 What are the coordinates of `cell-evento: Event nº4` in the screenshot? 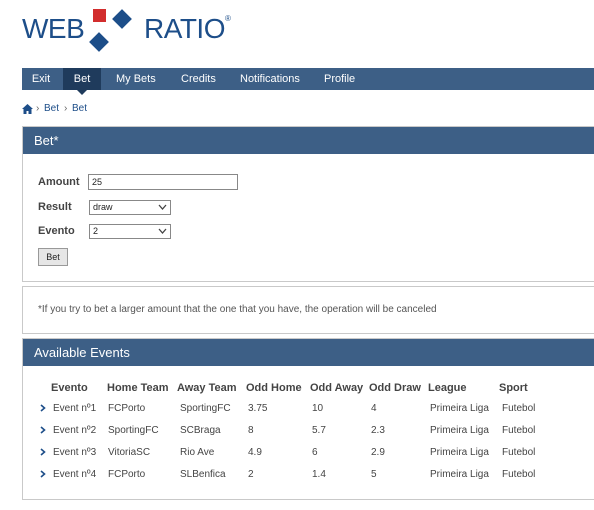 It's located at (75, 474).